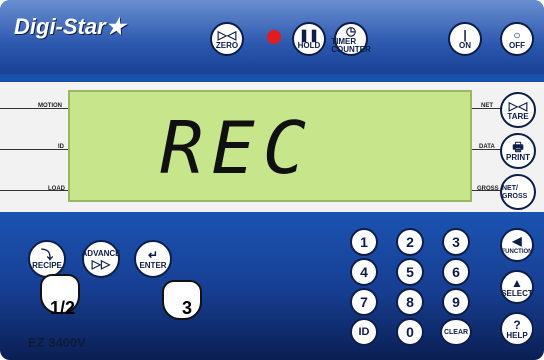 The image size is (544, 360). What do you see at coordinates (364, 332) in the screenshot?
I see `key-id: ID` at bounding box center [364, 332].